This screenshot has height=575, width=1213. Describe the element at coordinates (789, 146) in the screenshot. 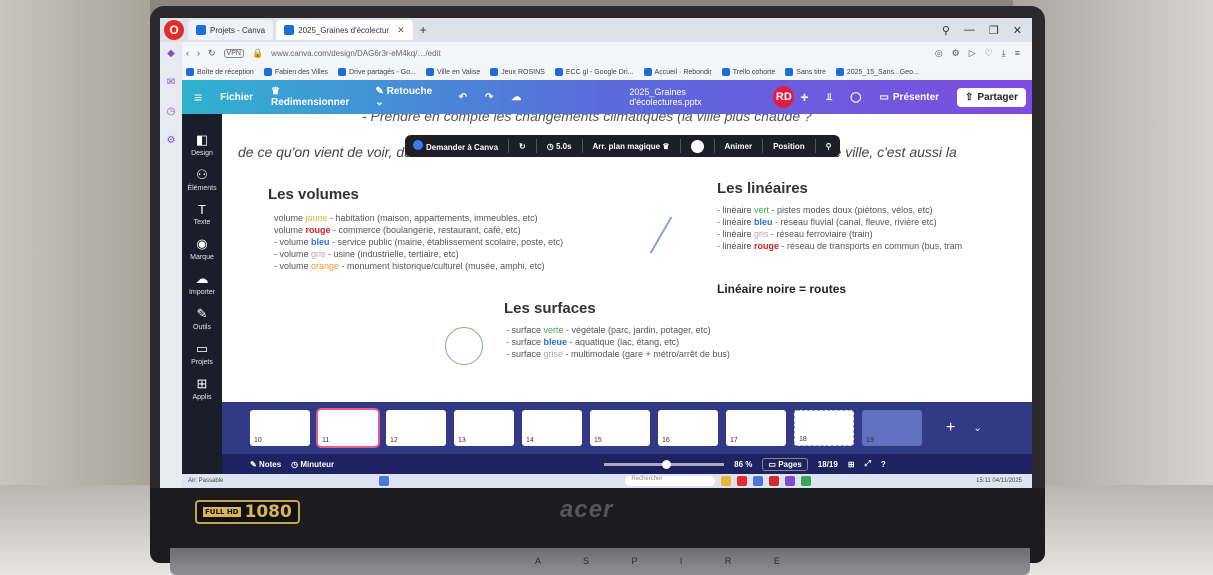

I see `position-button: Position` at that location.